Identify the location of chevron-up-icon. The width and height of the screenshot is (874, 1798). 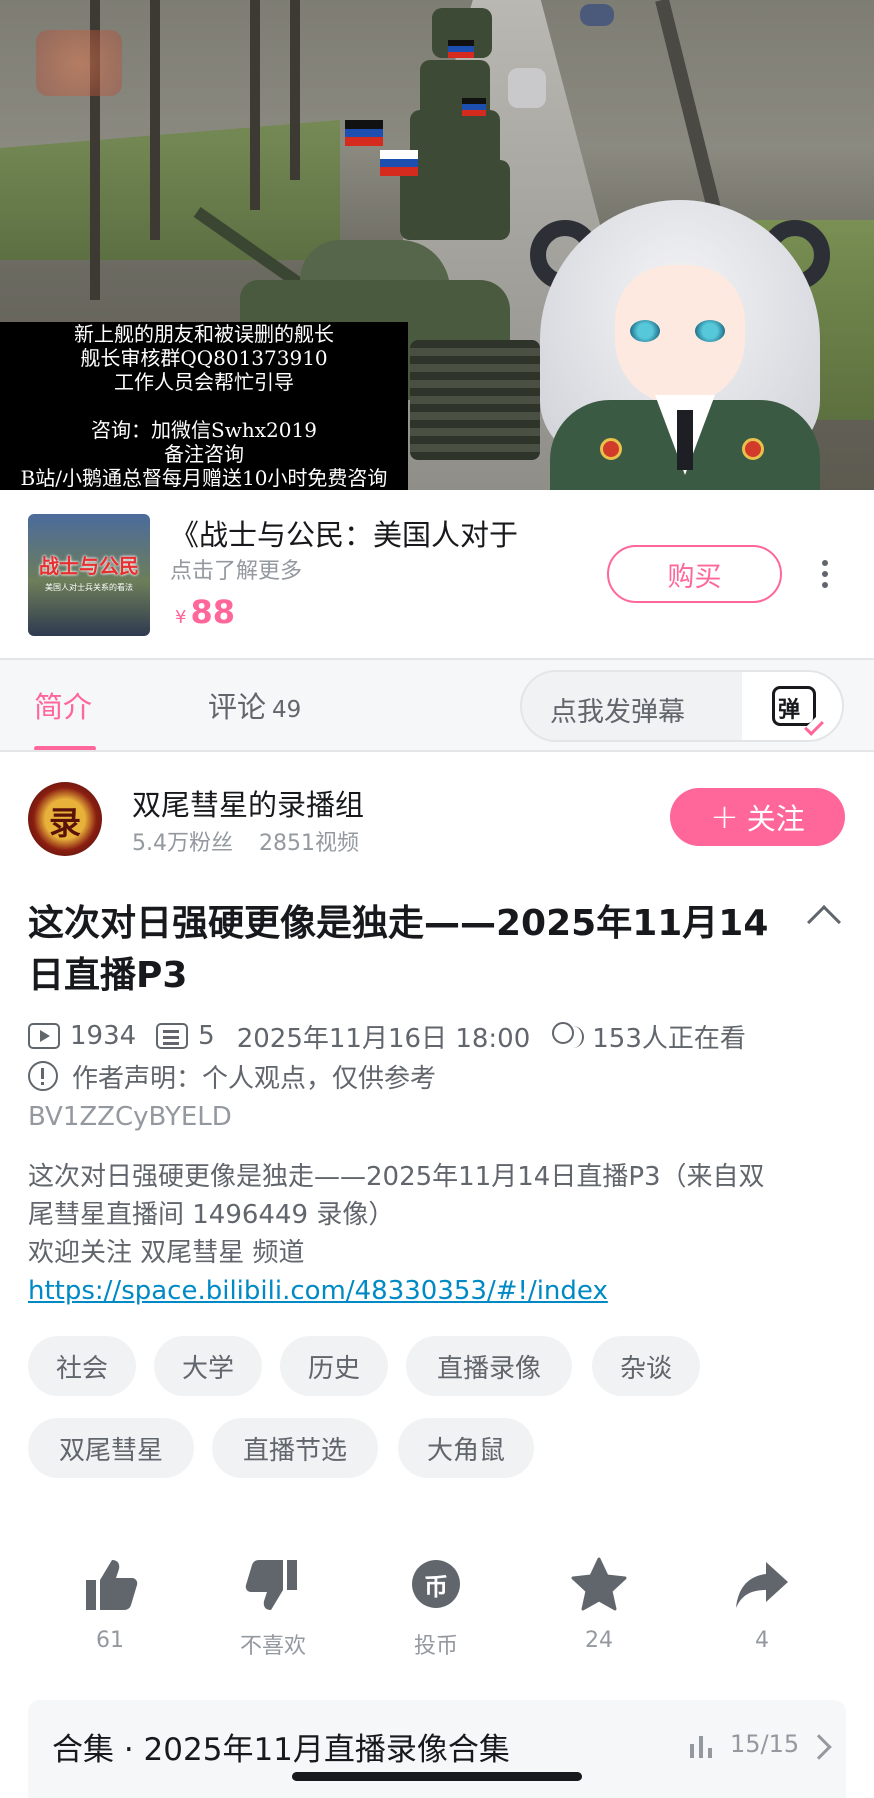
(824, 922).